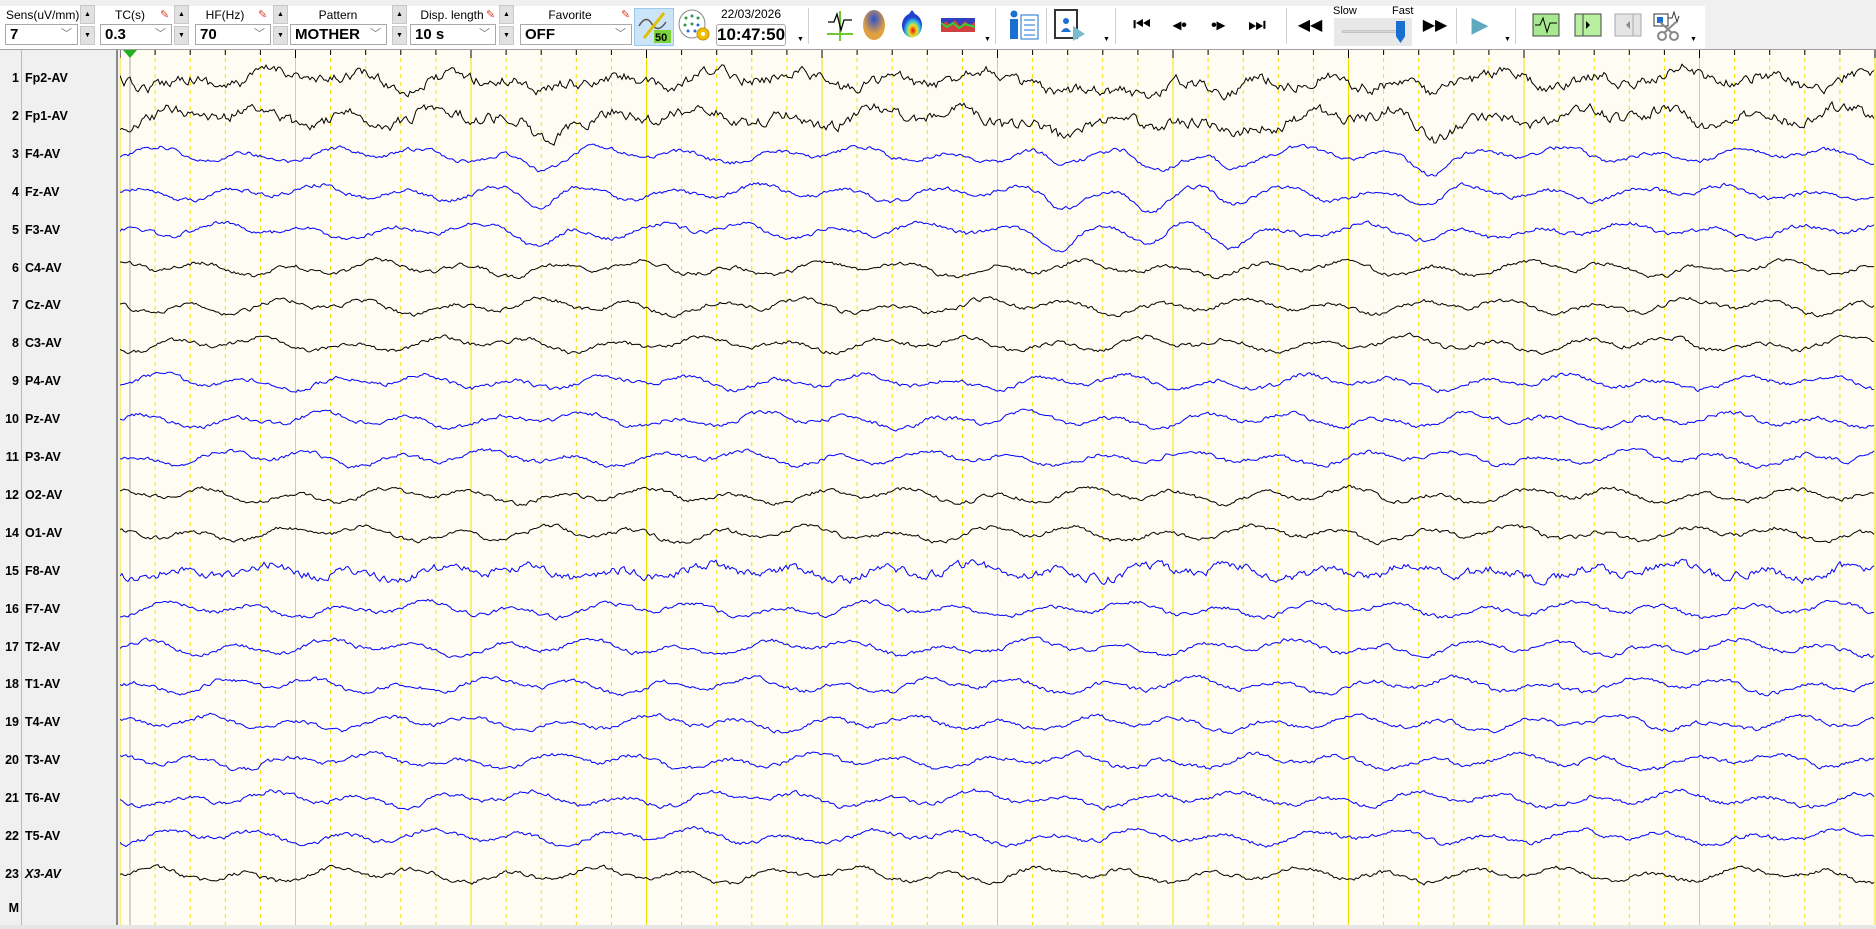 The width and height of the screenshot is (1876, 929). I want to click on horizontal-scrollbar, so click(938, 927).